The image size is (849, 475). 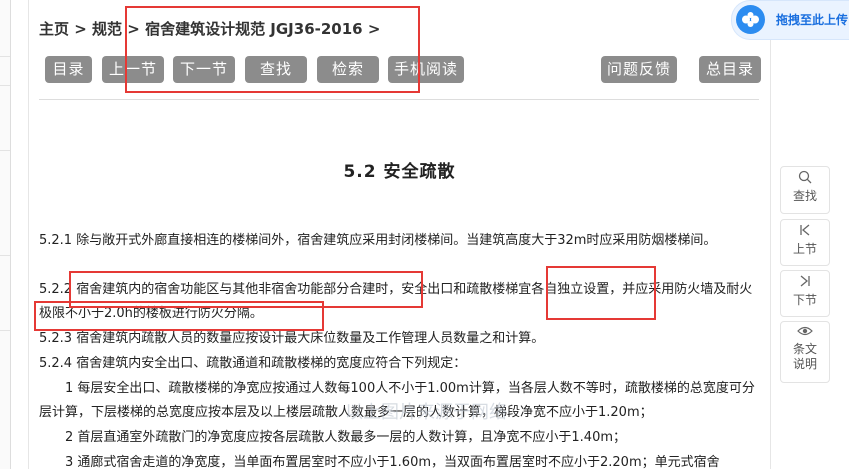 I want to click on sidebar-prev-label: 上节, so click(x=804, y=249).